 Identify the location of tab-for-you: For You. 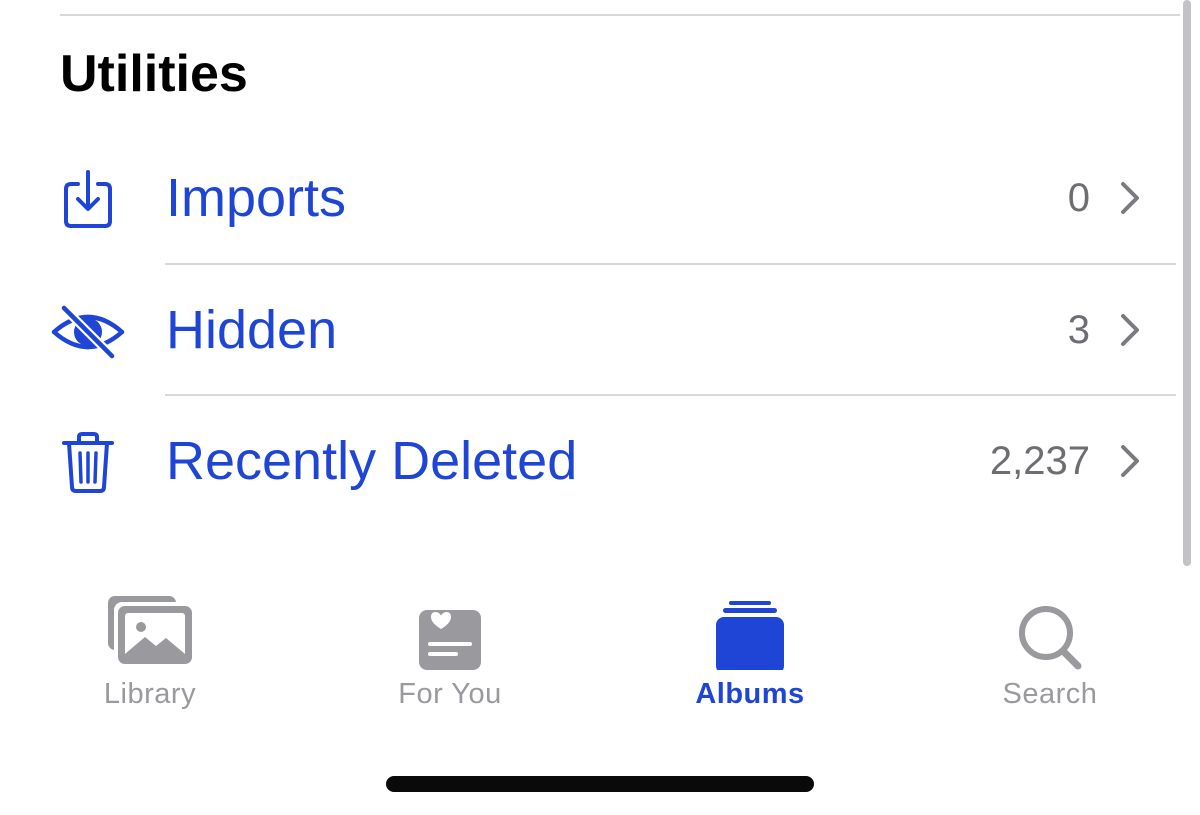
(450, 655).